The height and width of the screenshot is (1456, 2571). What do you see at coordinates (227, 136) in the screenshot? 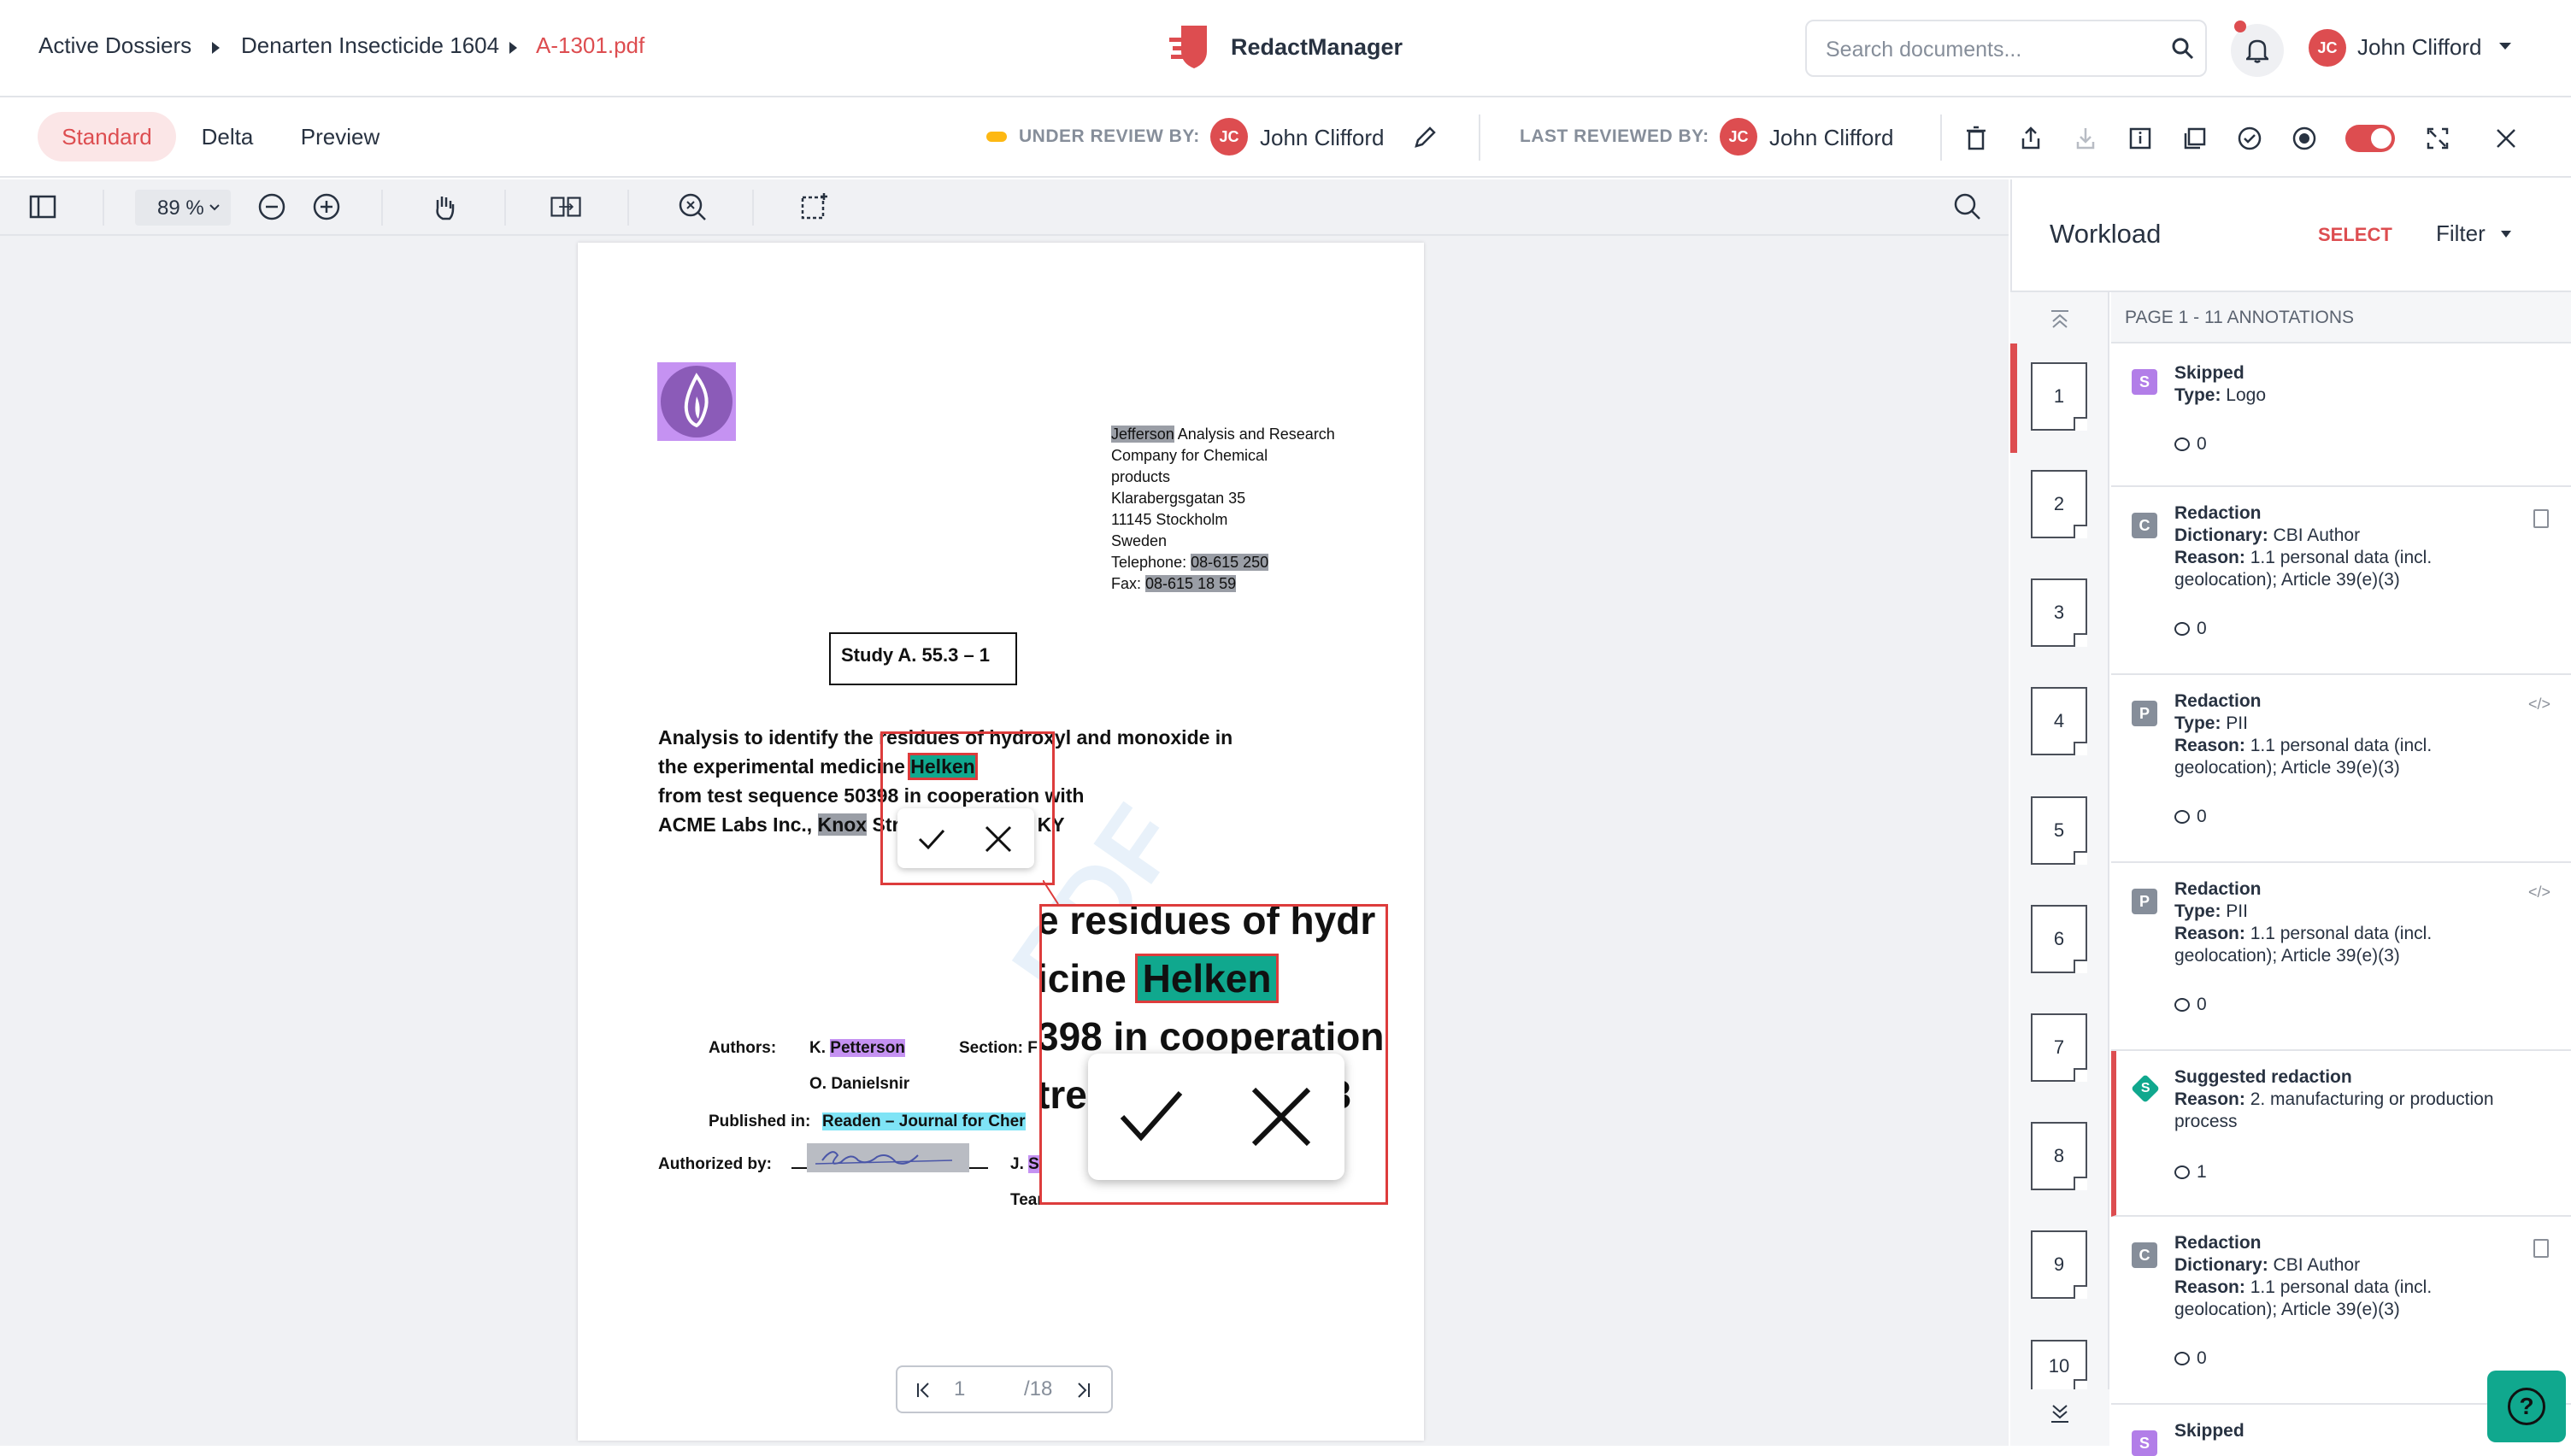
I see `tab-delta: Delta` at bounding box center [227, 136].